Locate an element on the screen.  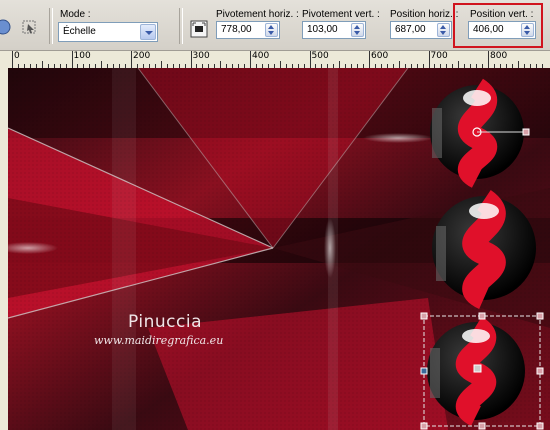
pivot-vertical-value: 103,00 is located at coordinates (322, 29).